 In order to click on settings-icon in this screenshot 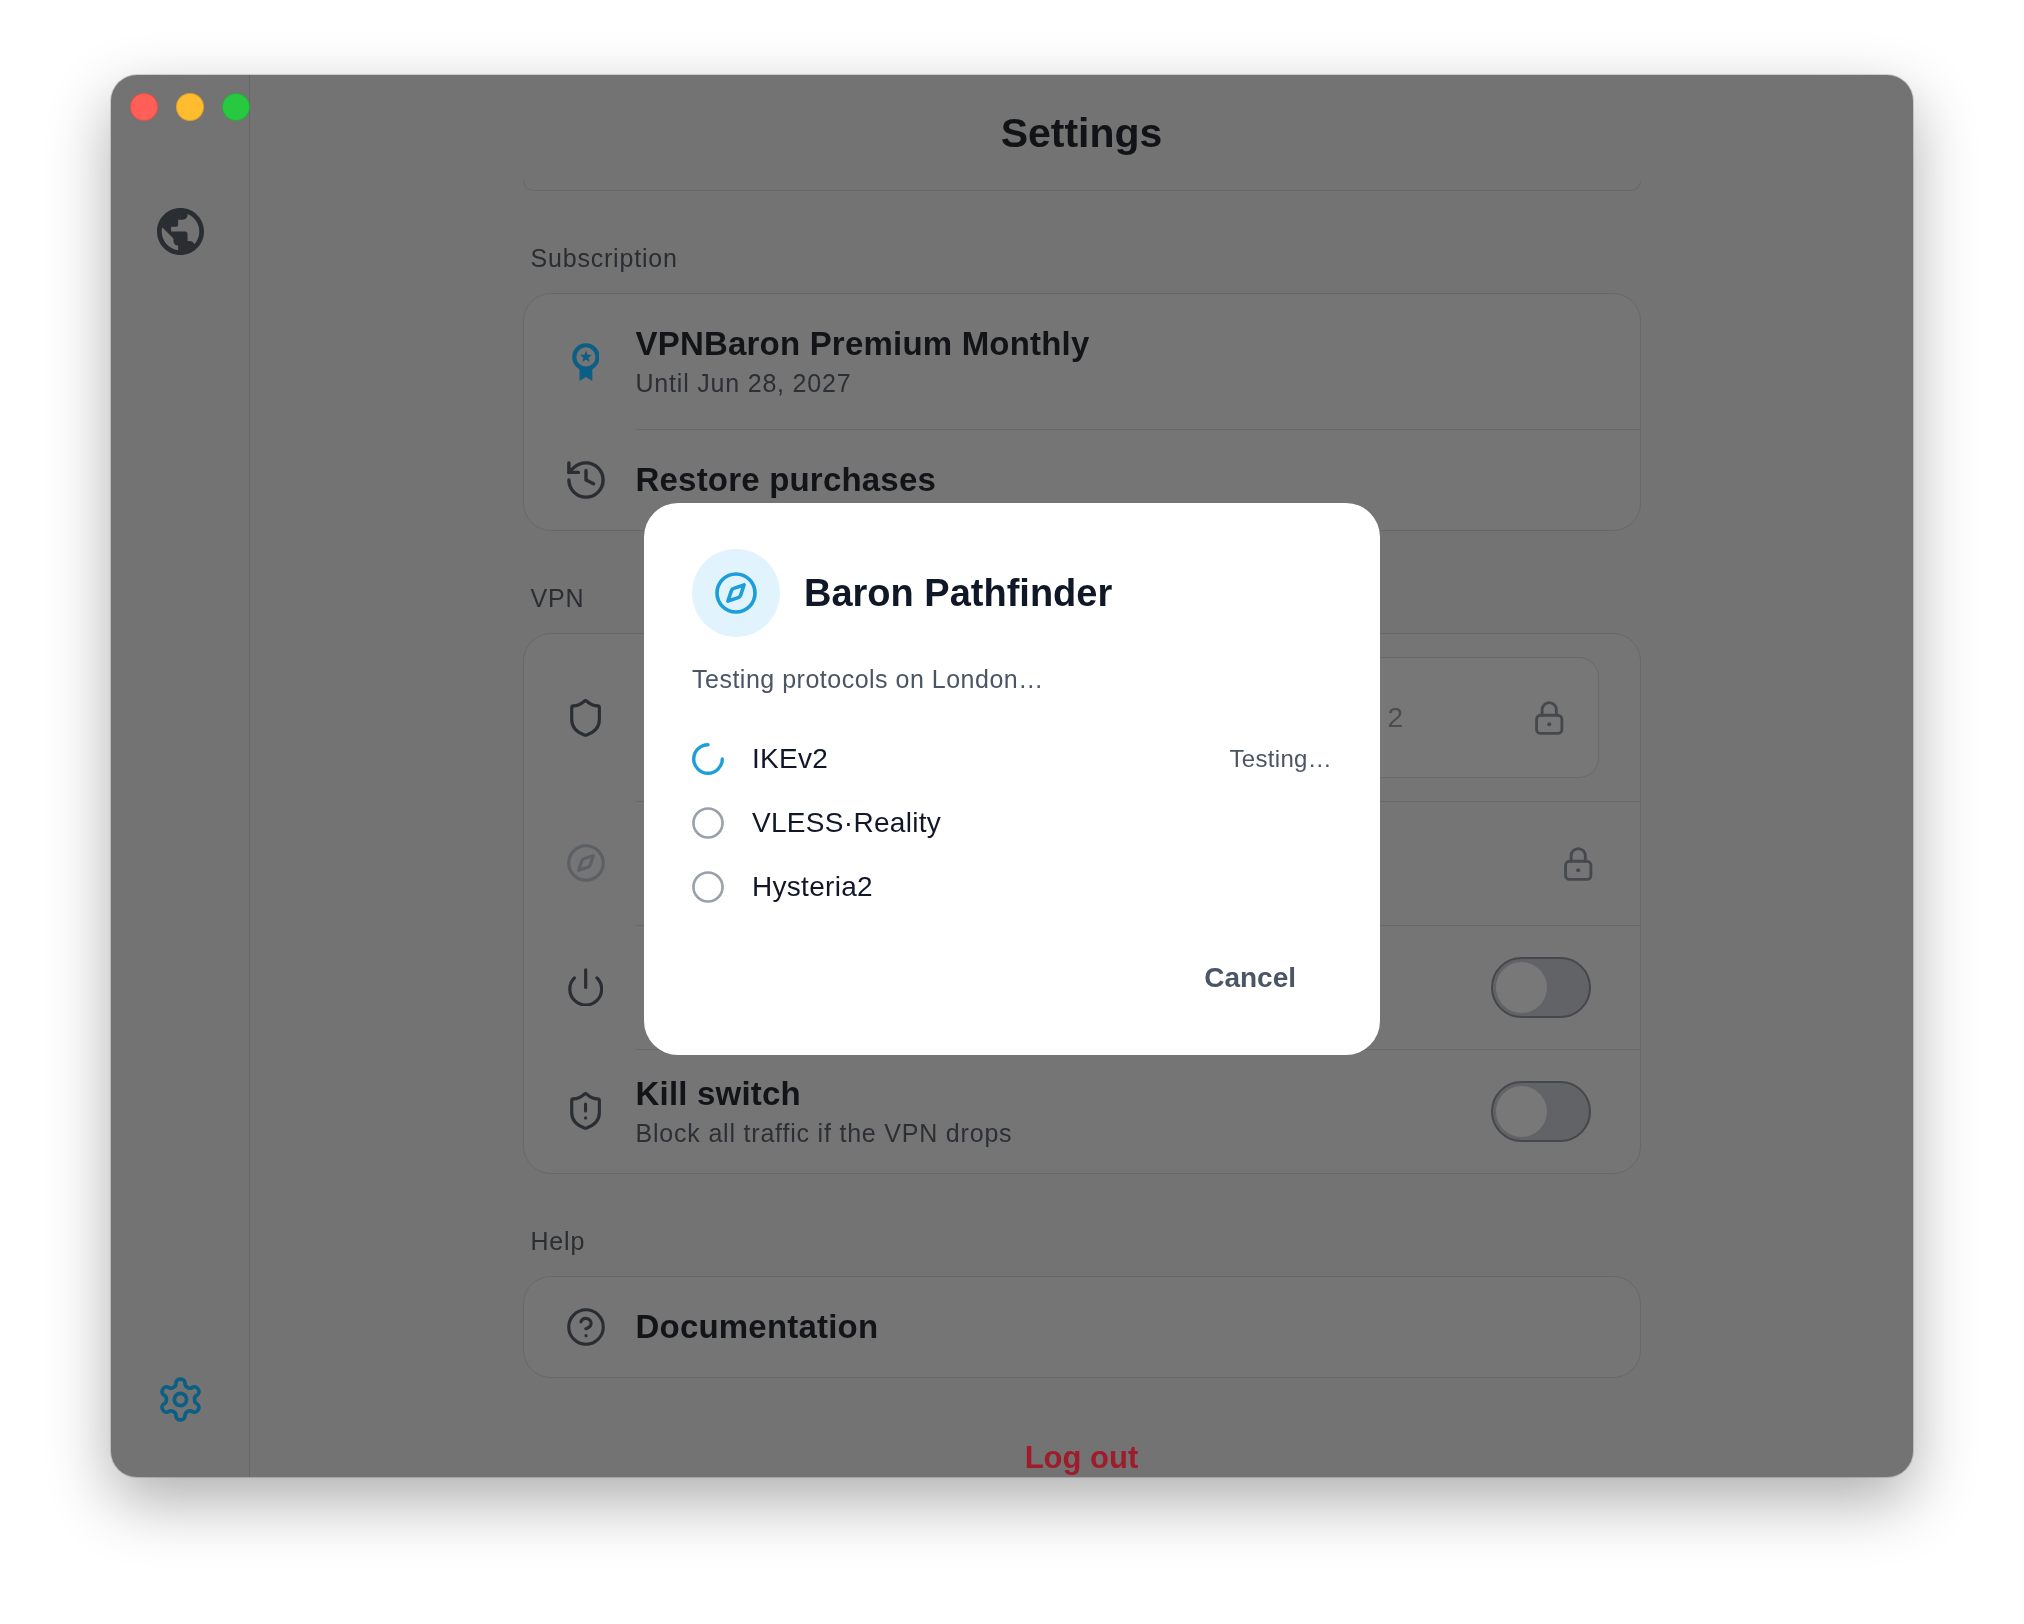, I will do `click(180, 1399)`.